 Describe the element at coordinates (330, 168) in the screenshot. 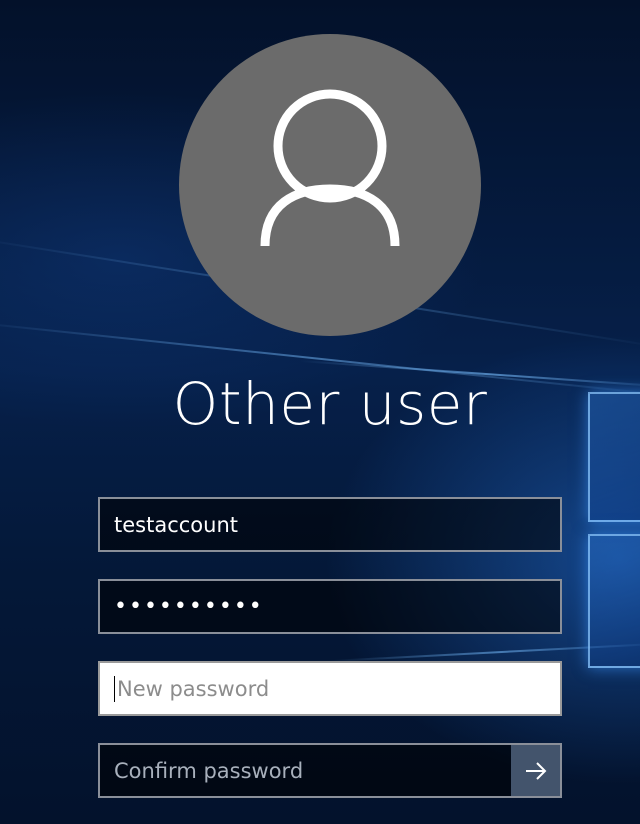

I see `user-silhouette-icon` at that location.